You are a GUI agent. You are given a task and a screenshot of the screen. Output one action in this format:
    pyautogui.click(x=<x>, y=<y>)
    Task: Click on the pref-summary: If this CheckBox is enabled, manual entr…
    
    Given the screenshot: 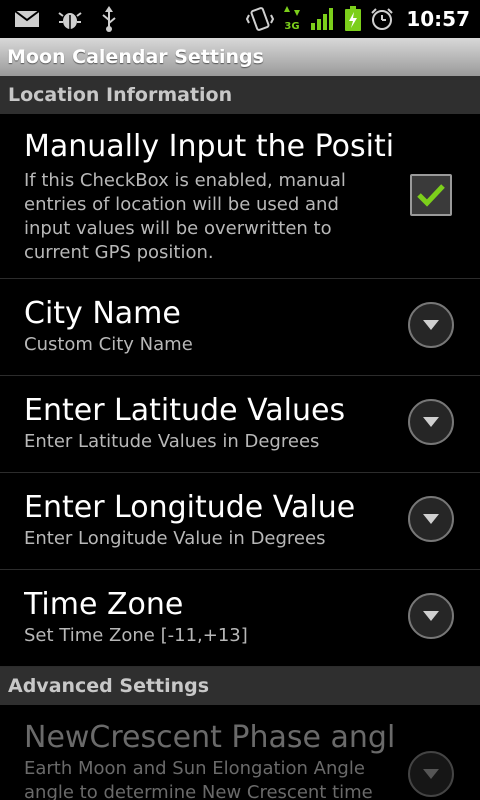 What is the action you would take?
    pyautogui.click(x=185, y=216)
    